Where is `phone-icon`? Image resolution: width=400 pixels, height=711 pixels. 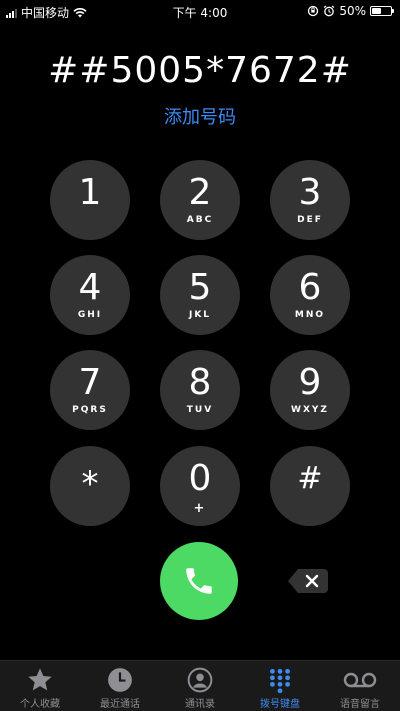
phone-icon is located at coordinates (199, 581).